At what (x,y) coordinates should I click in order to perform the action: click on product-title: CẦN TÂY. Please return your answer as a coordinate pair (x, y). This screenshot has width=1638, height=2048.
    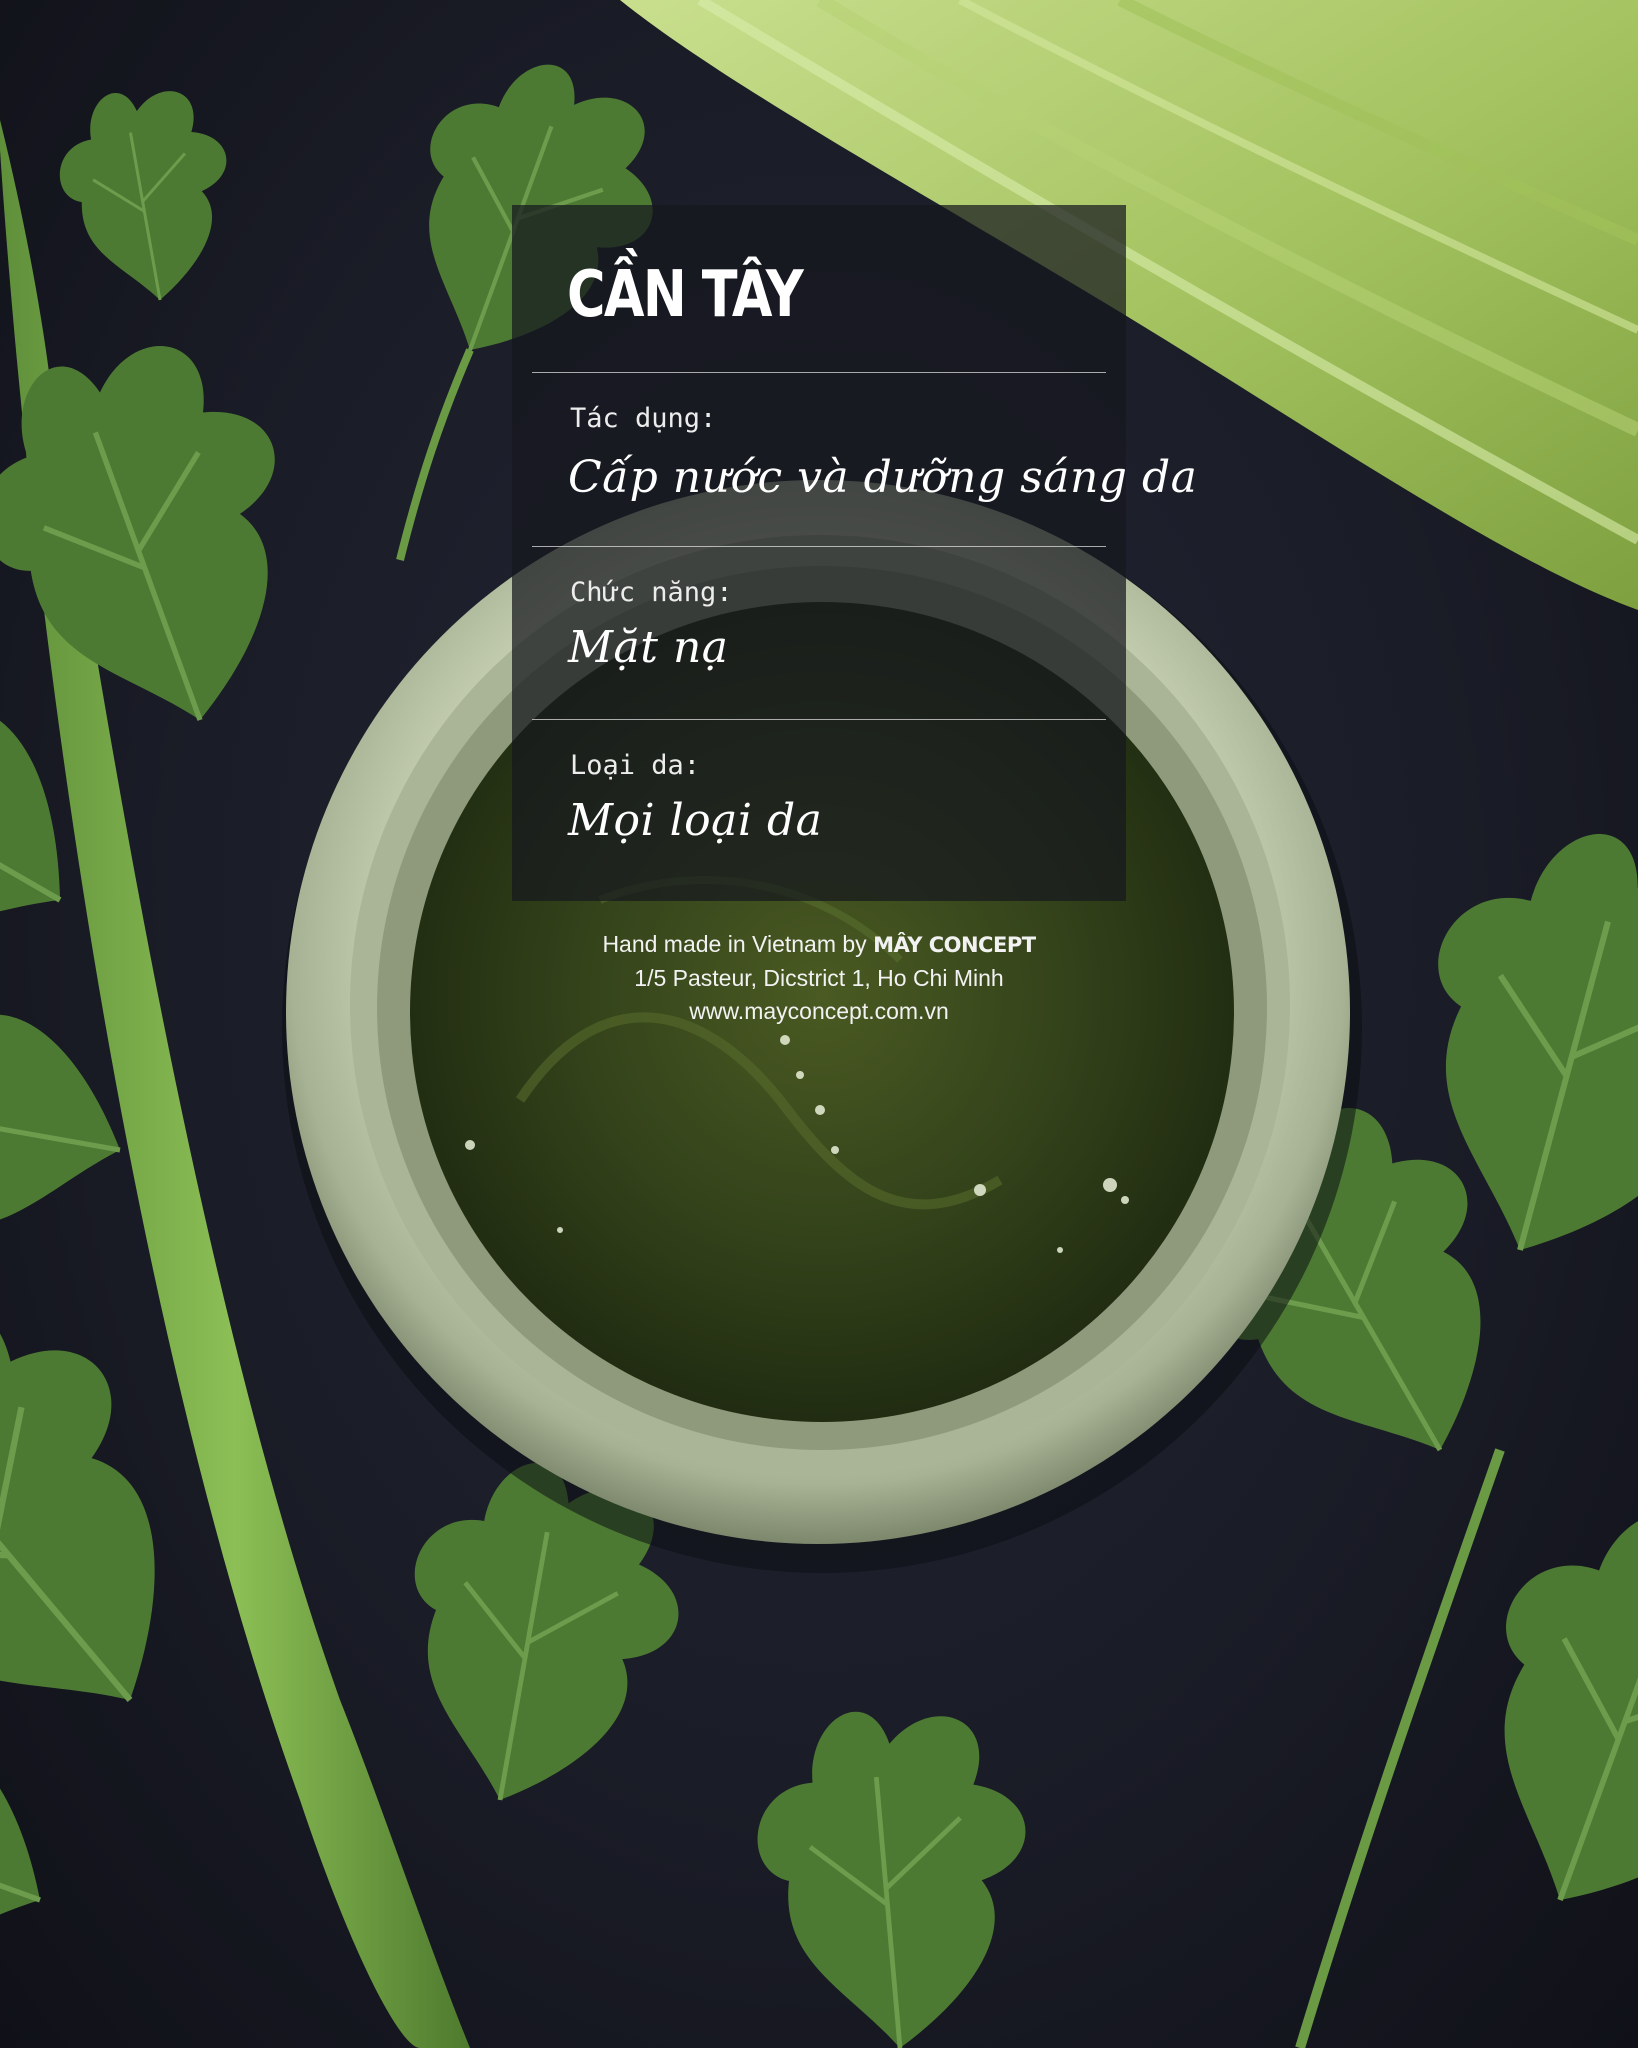
    Looking at the image, I should click on (685, 295).